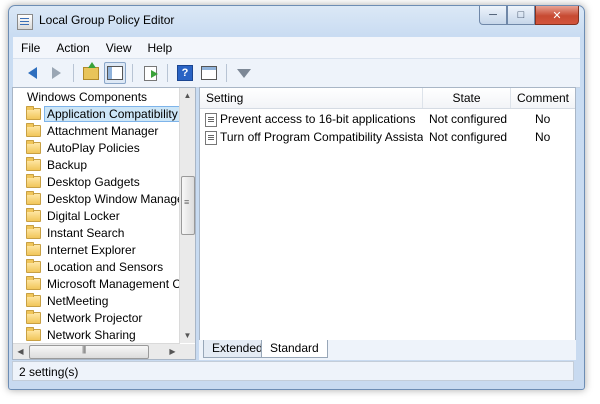 This screenshot has height=404, width=600. I want to click on export-list-button, so click(150, 73).